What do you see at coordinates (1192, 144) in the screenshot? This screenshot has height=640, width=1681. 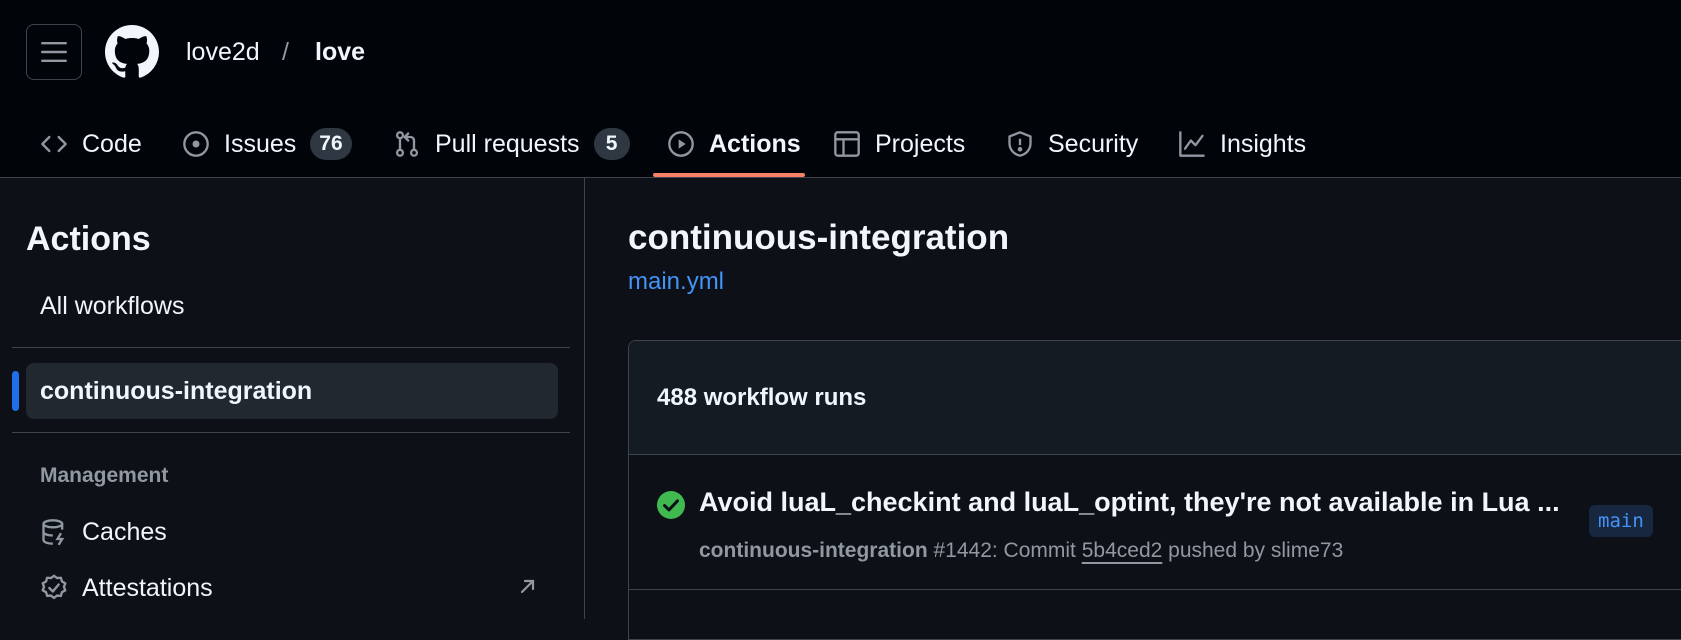 I see `graph-icon` at bounding box center [1192, 144].